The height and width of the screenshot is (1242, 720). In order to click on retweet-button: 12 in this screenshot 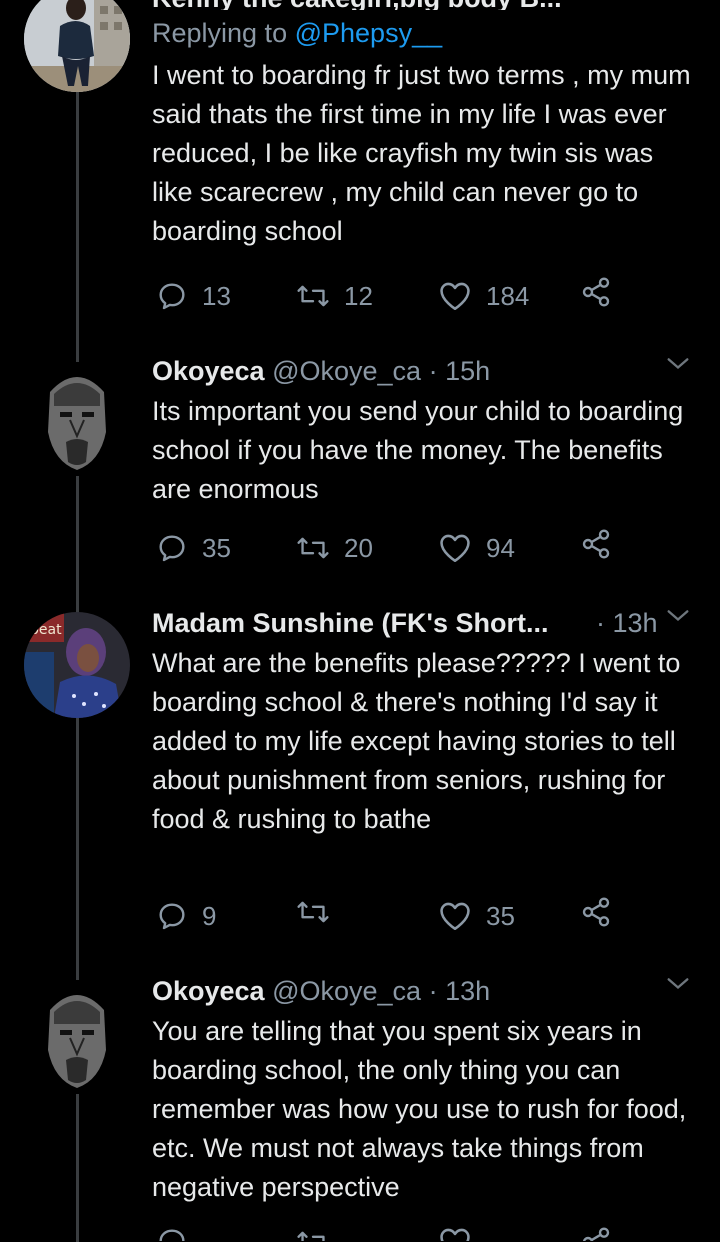, I will do `click(334, 296)`.